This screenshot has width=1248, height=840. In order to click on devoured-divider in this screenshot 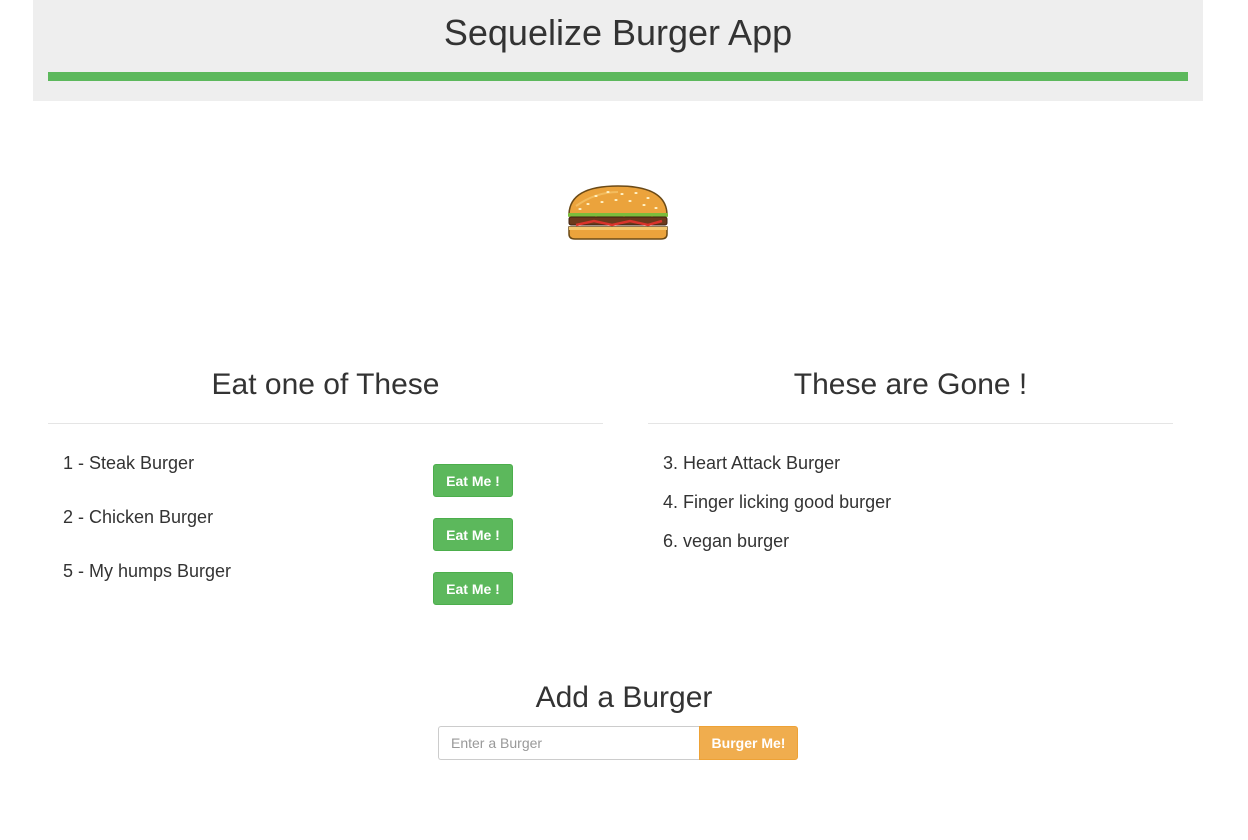, I will do `click(910, 423)`.